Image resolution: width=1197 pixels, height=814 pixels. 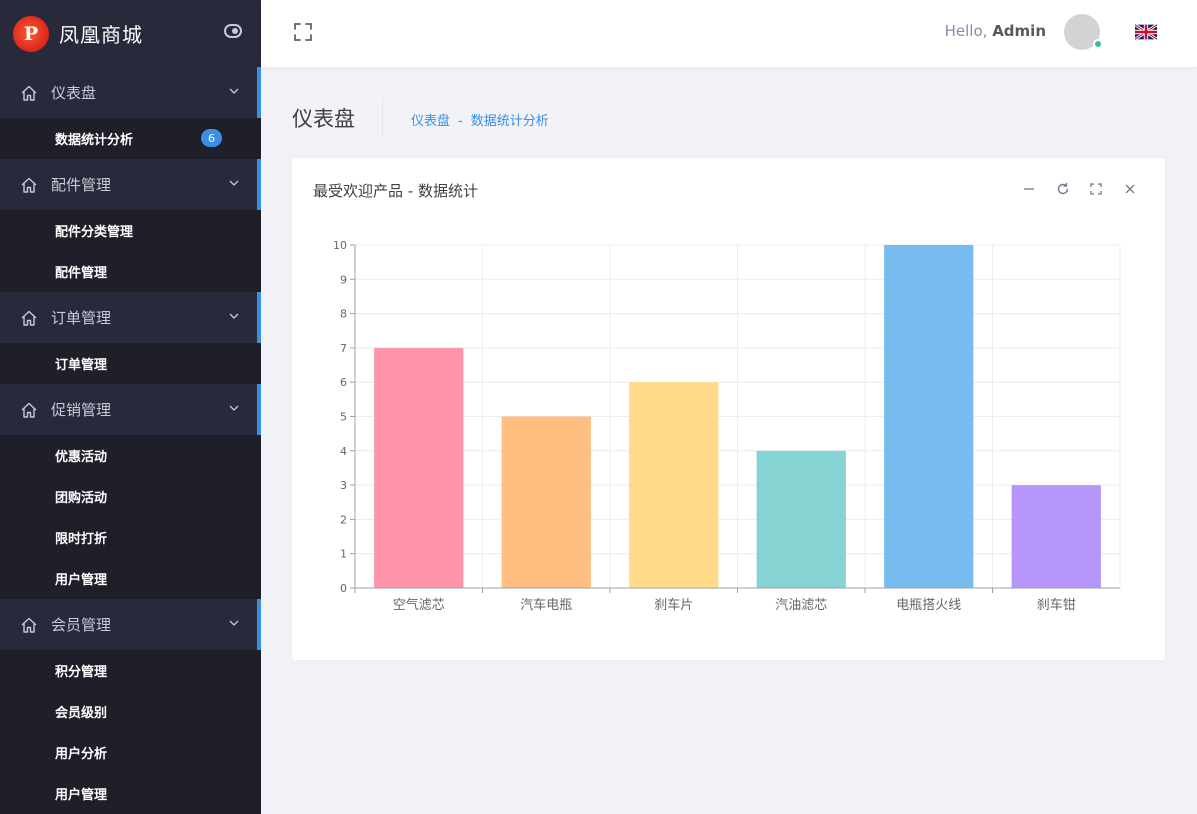 What do you see at coordinates (343, 417) in the screenshot?
I see `y-tick-label: 5` at bounding box center [343, 417].